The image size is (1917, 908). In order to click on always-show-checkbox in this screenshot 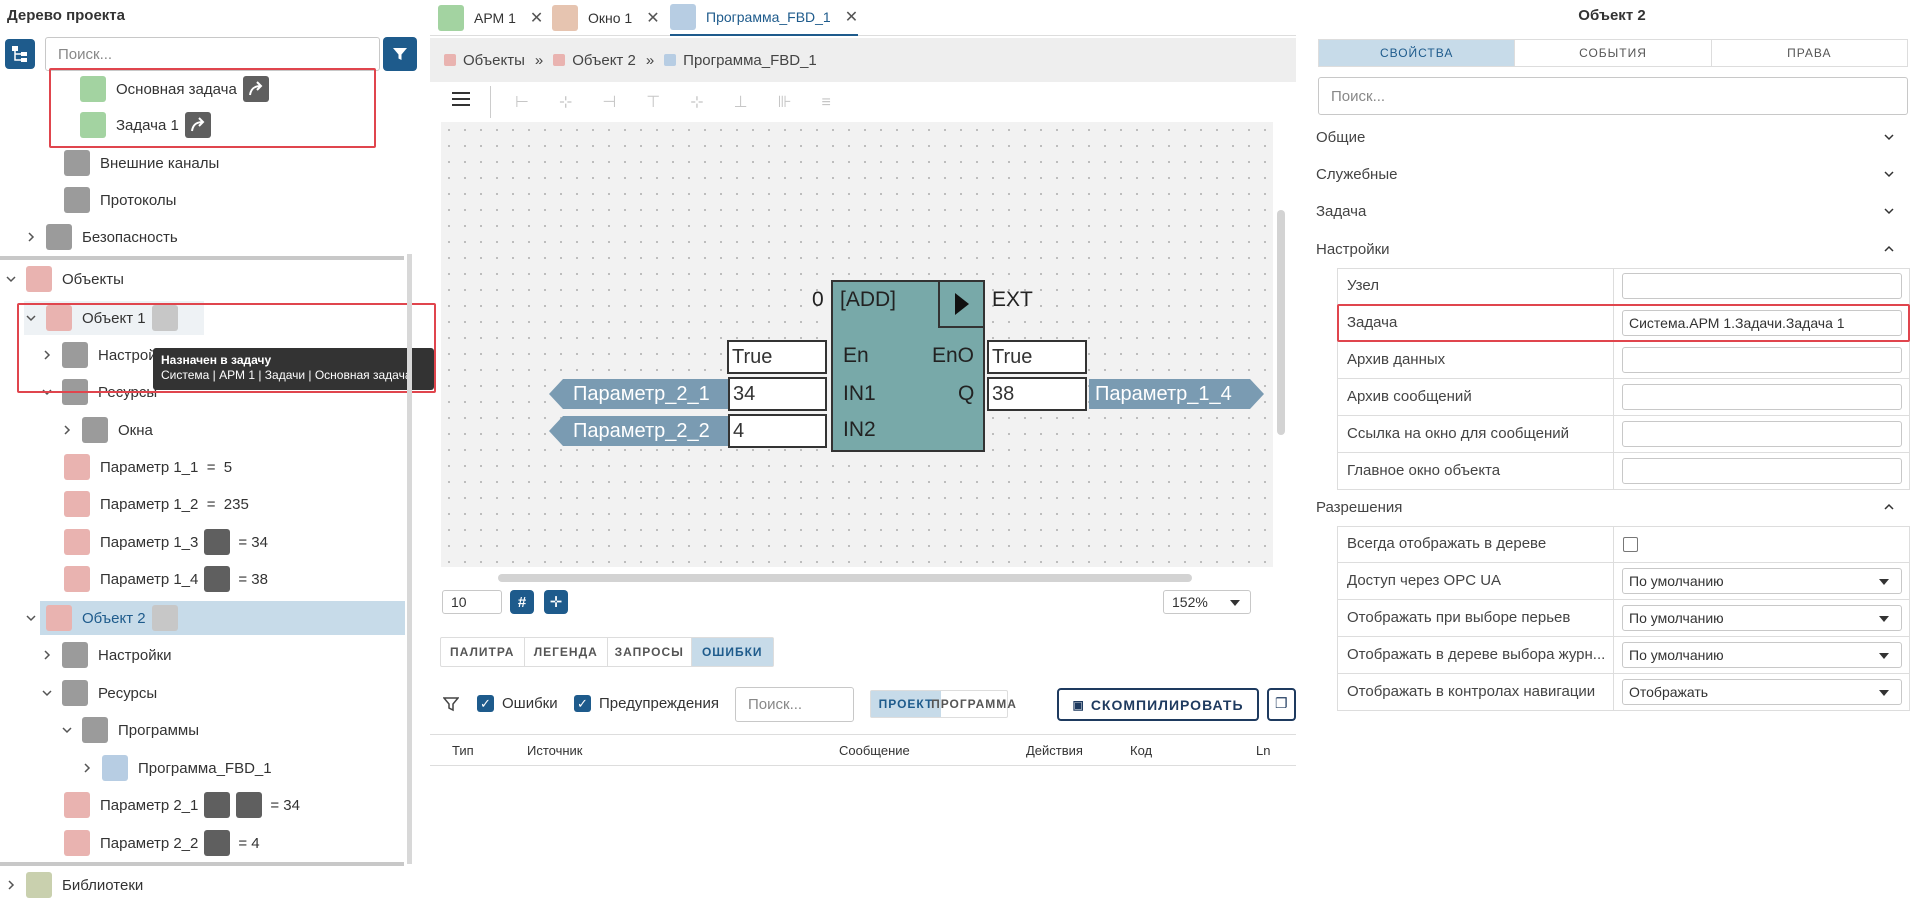, I will do `click(1630, 544)`.